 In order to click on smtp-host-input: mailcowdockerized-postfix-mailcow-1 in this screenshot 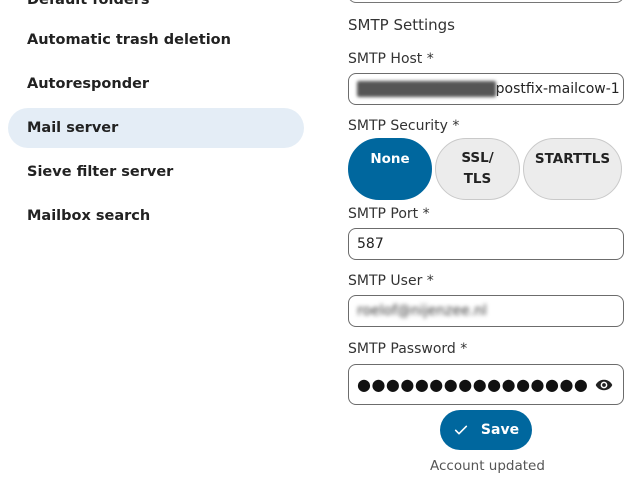, I will do `click(486, 89)`.